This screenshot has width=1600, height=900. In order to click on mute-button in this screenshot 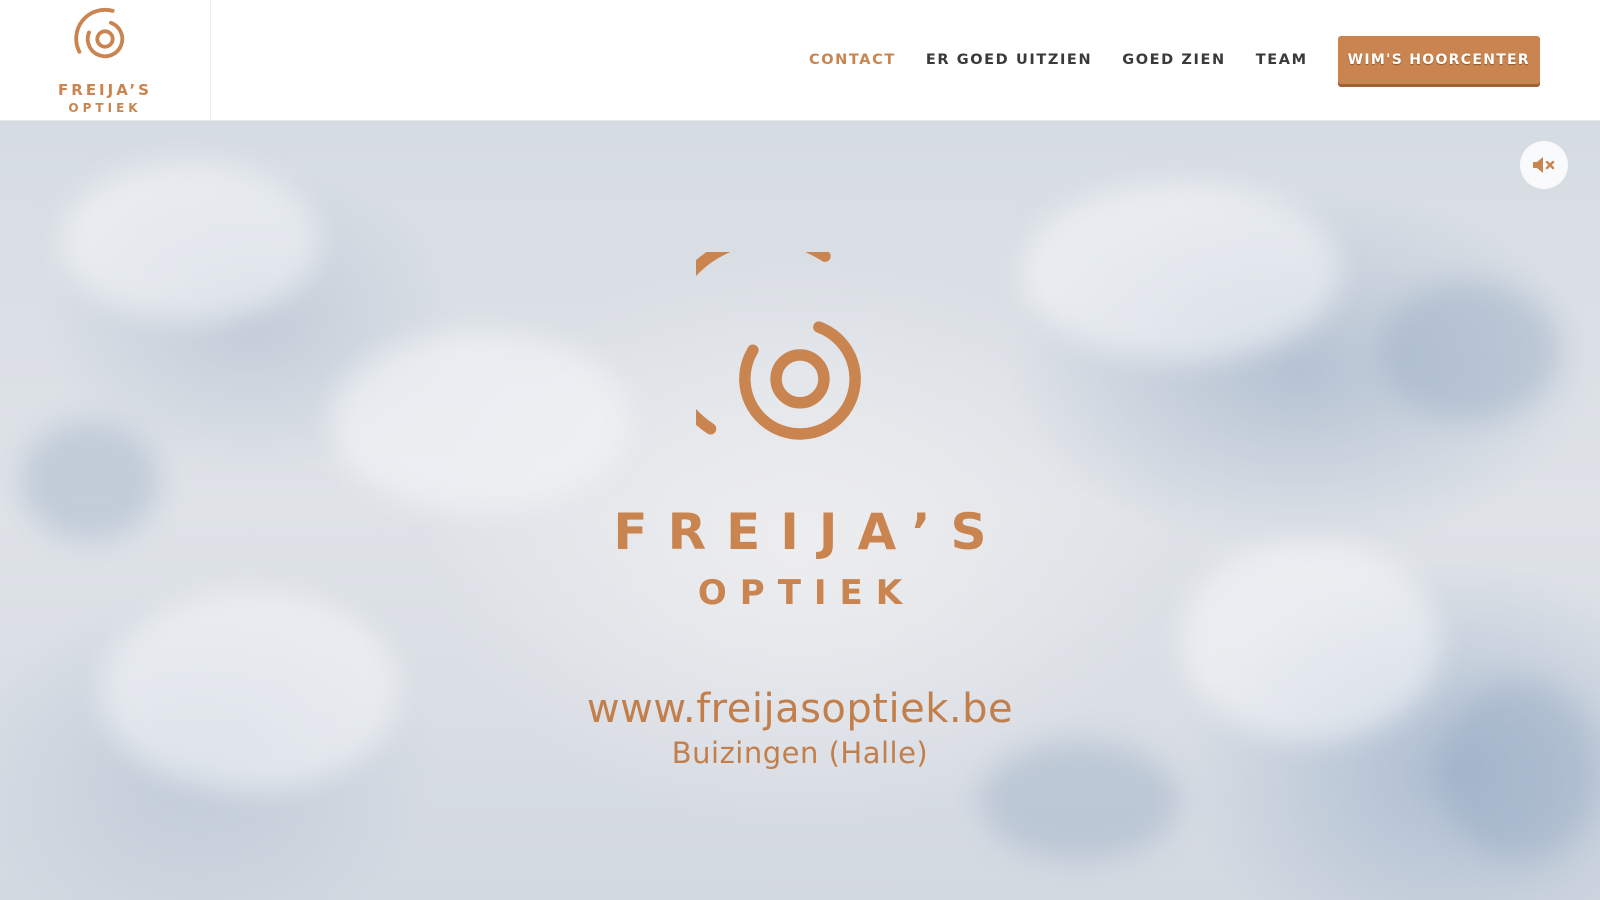, I will do `click(1544, 165)`.